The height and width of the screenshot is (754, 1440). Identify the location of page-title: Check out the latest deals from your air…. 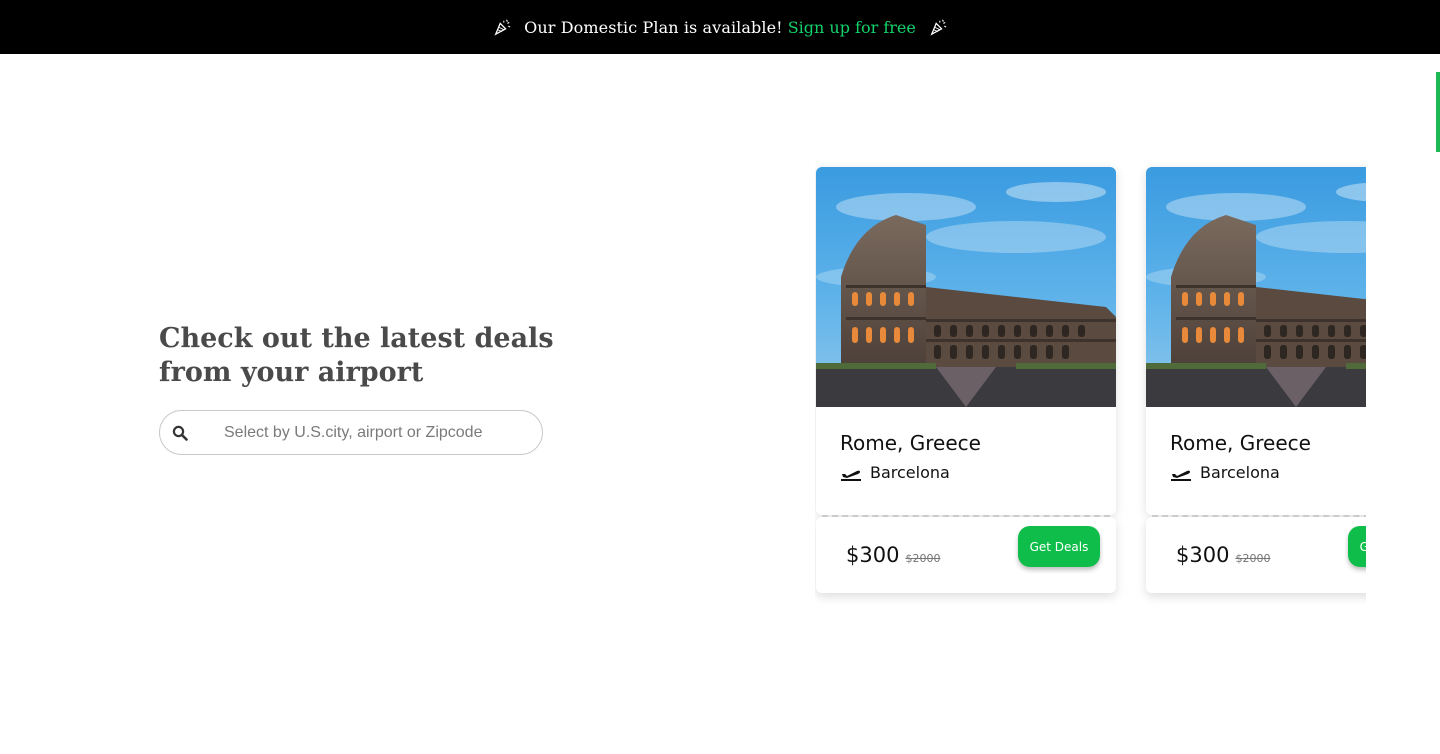
(359, 356).